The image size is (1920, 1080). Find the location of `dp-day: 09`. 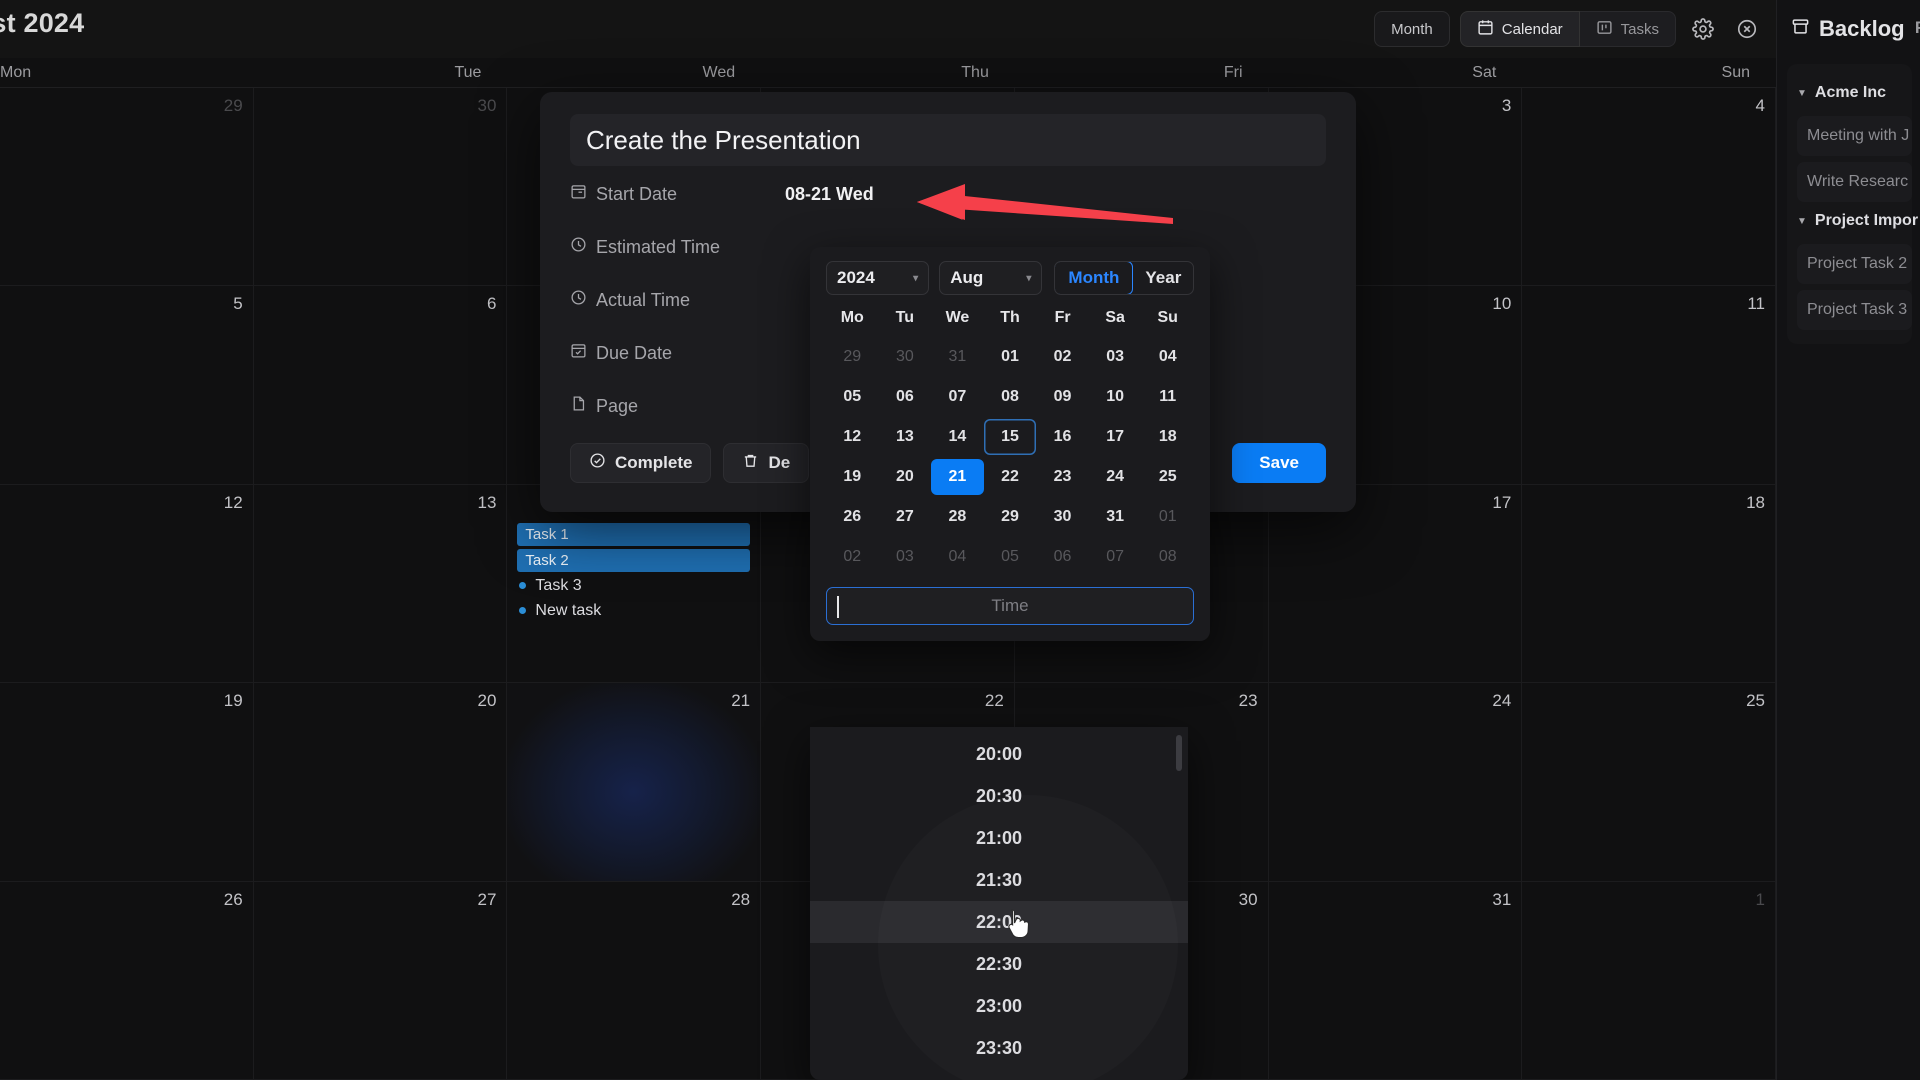

dp-day: 09 is located at coordinates (1062, 397).